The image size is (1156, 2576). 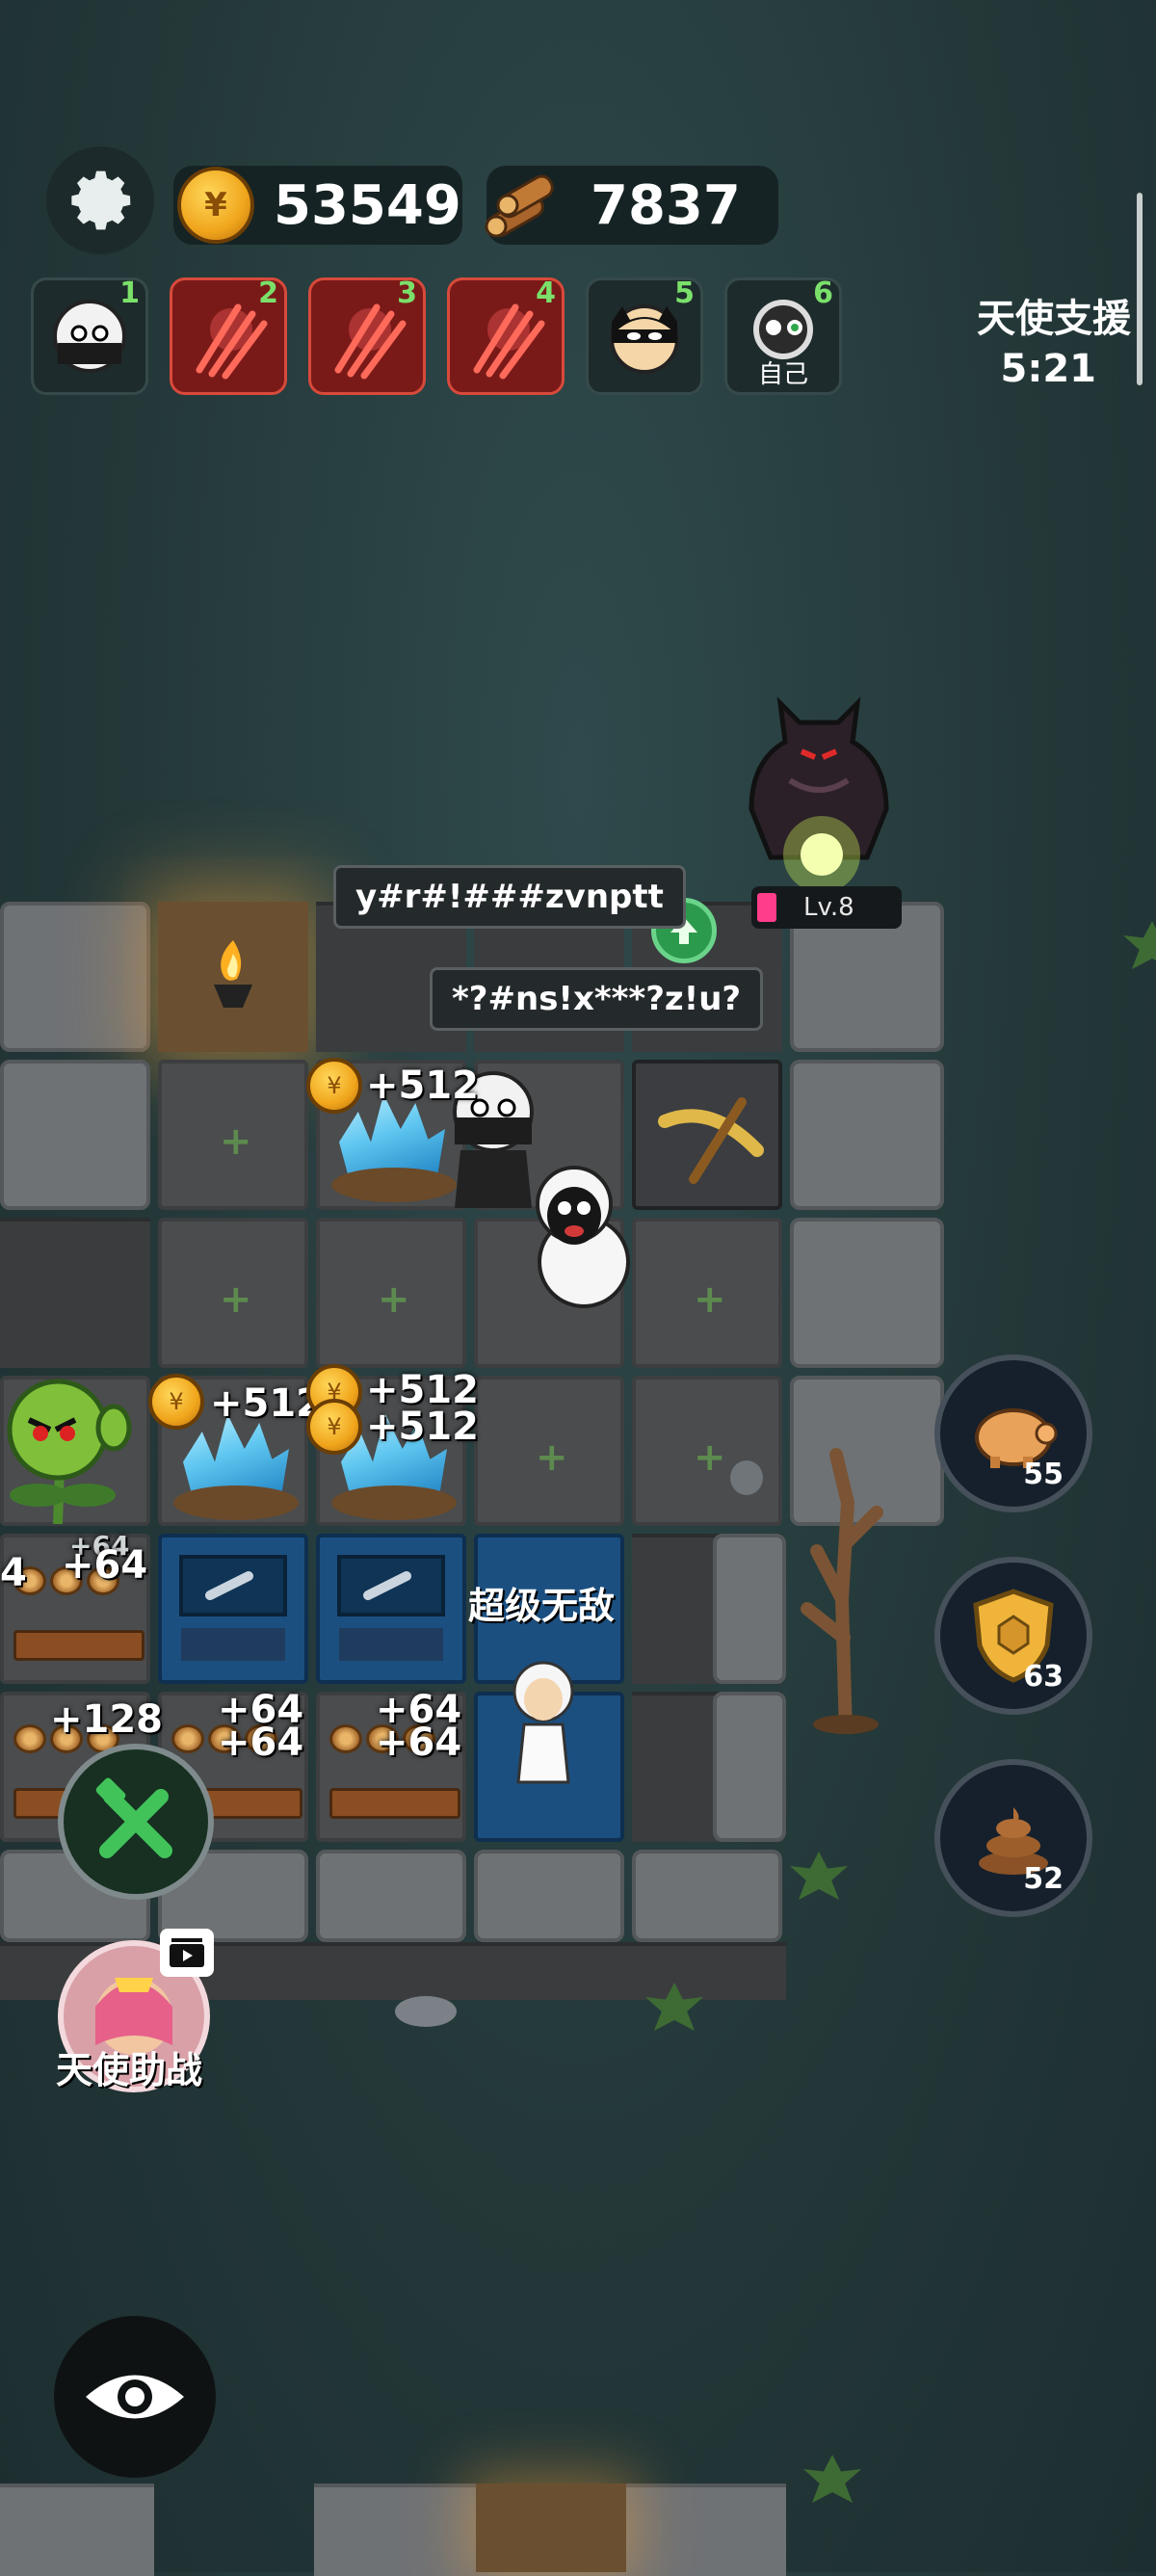 What do you see at coordinates (597, 999) in the screenshot?
I see `chat-bubble: *?#ns!x***?z!u?` at bounding box center [597, 999].